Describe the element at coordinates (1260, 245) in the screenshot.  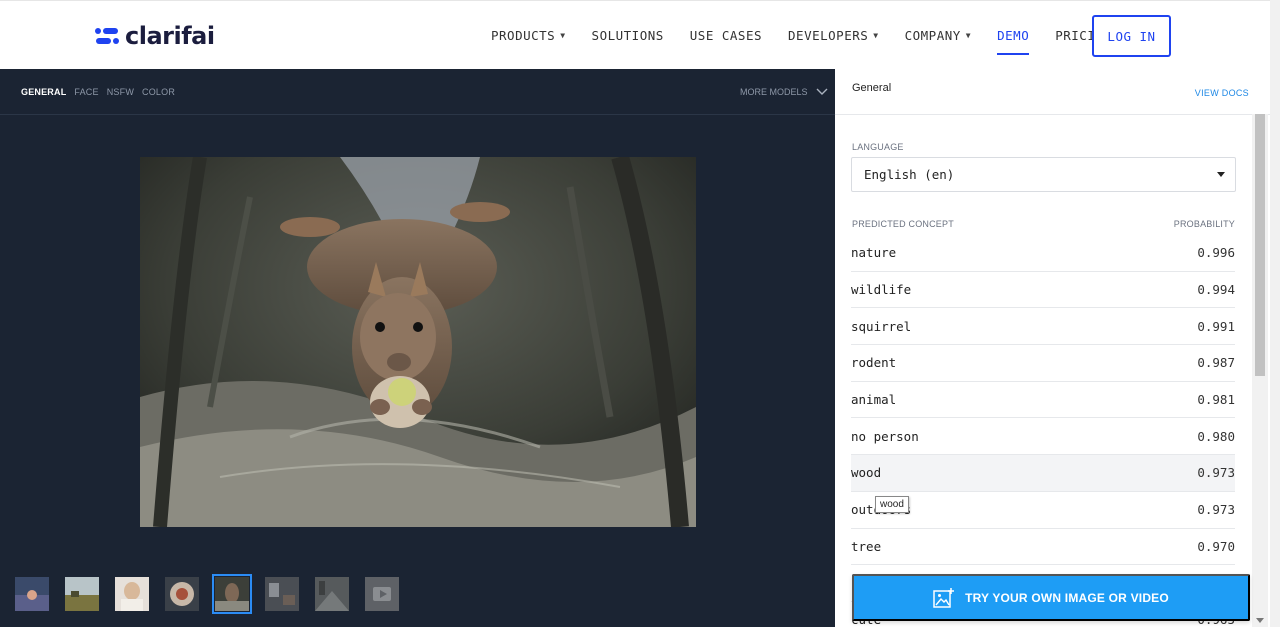
I see `scrollbar-thumb` at that location.